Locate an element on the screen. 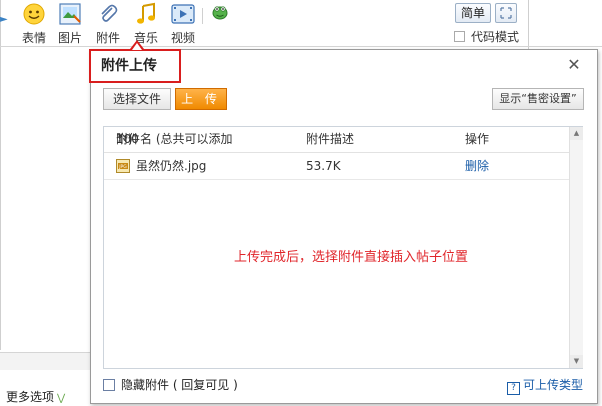  column-header-desc: 附件描述 is located at coordinates (330, 139).